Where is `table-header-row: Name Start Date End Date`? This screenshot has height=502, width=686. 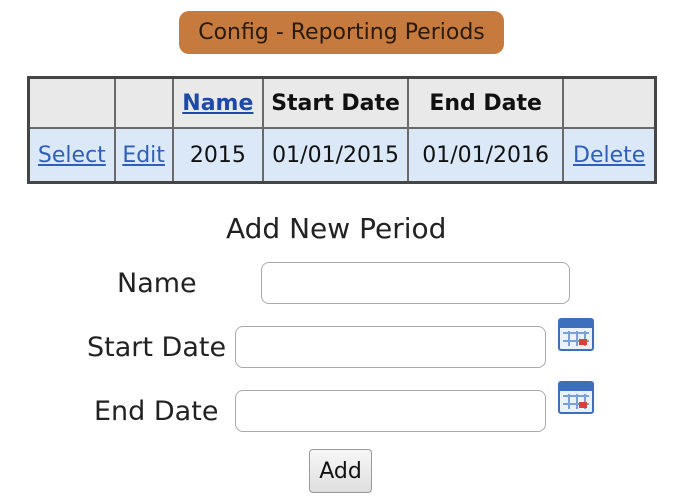 table-header-row: Name Start Date End Date is located at coordinates (342, 102).